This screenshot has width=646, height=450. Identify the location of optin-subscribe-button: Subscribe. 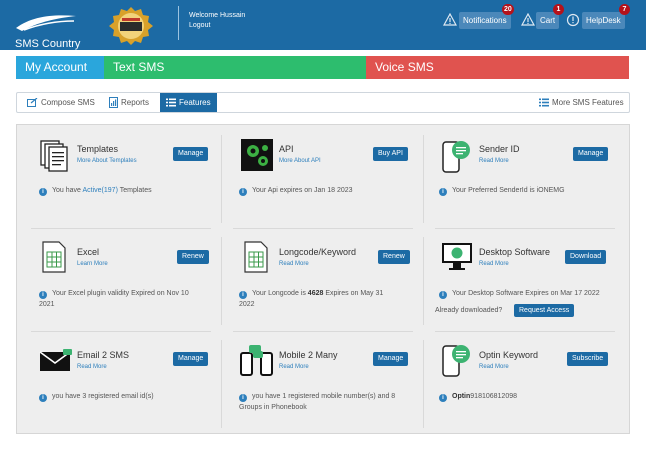
(588, 359).